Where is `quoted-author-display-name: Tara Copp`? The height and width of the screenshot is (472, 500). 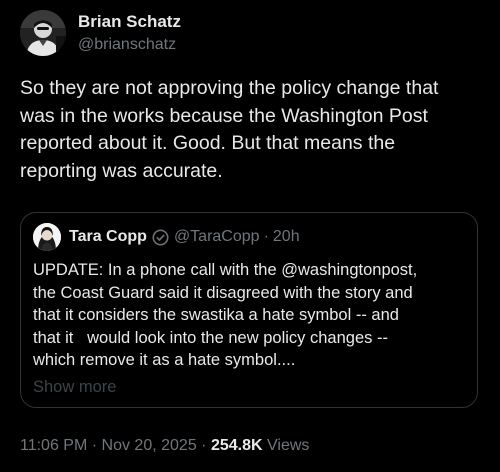 quoted-author-display-name: Tara Copp is located at coordinates (108, 236).